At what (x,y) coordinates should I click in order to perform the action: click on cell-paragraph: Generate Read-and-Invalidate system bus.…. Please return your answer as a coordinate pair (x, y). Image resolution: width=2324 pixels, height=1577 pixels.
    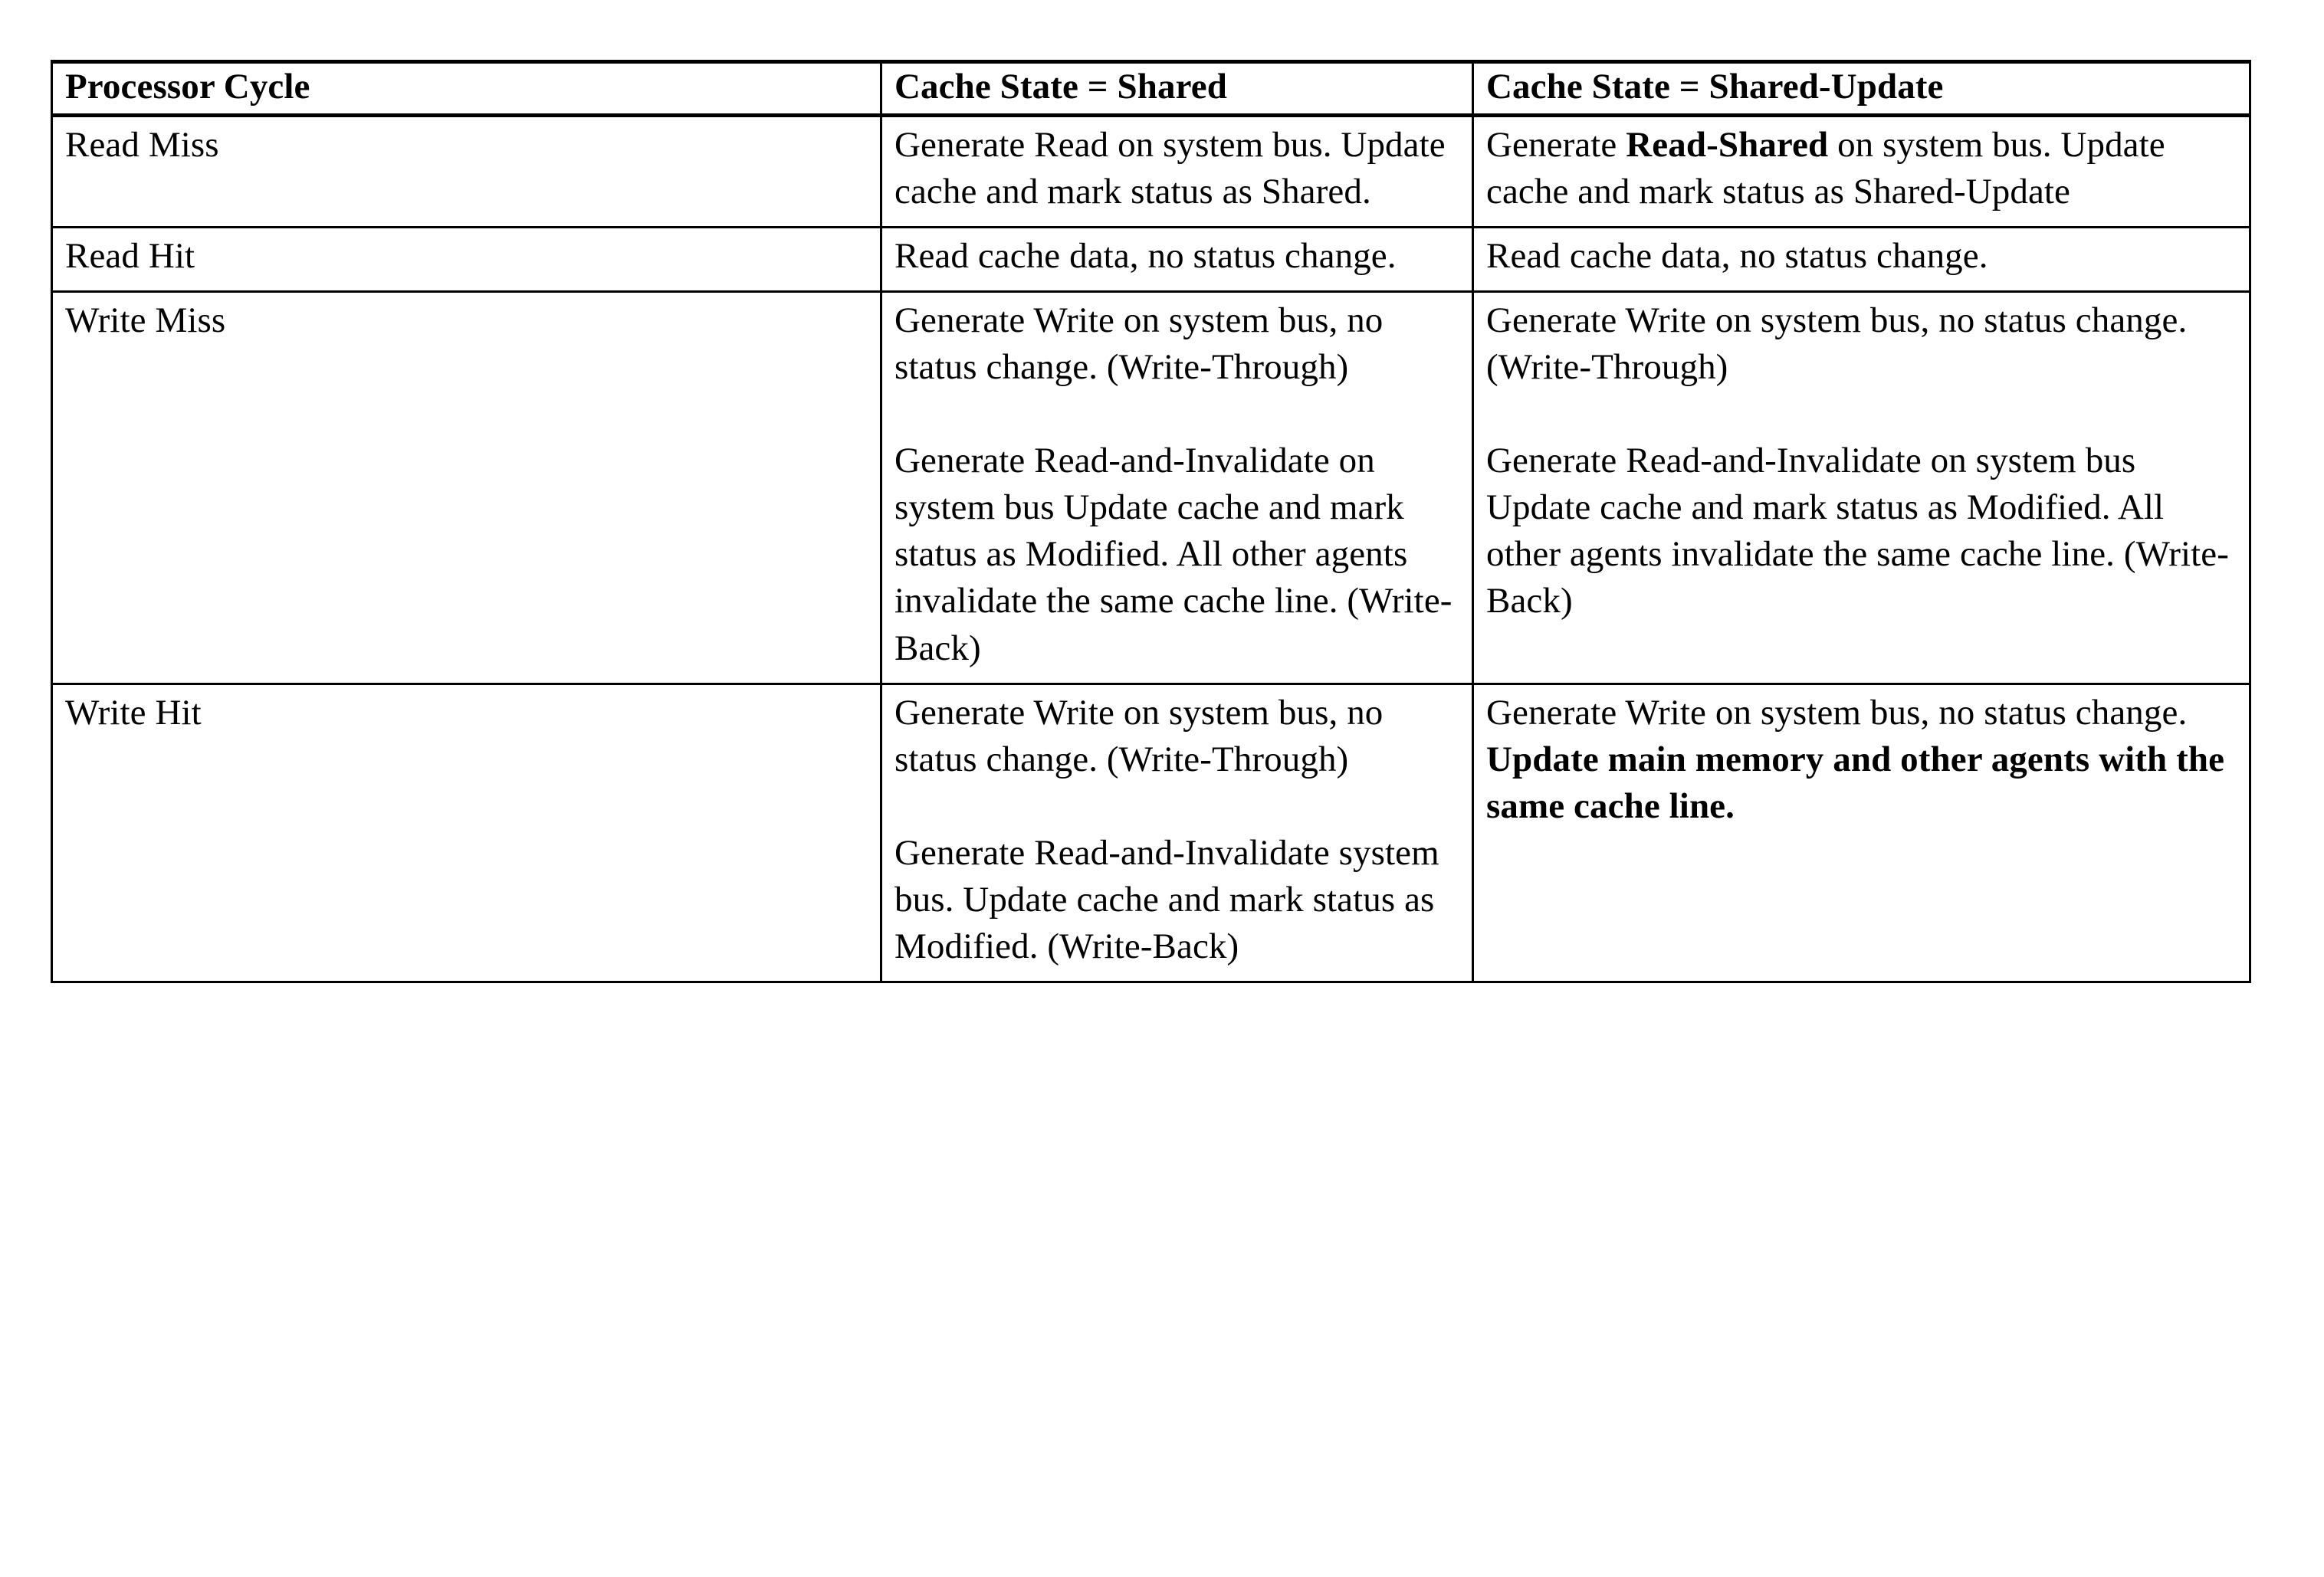
    Looking at the image, I should click on (1176, 900).